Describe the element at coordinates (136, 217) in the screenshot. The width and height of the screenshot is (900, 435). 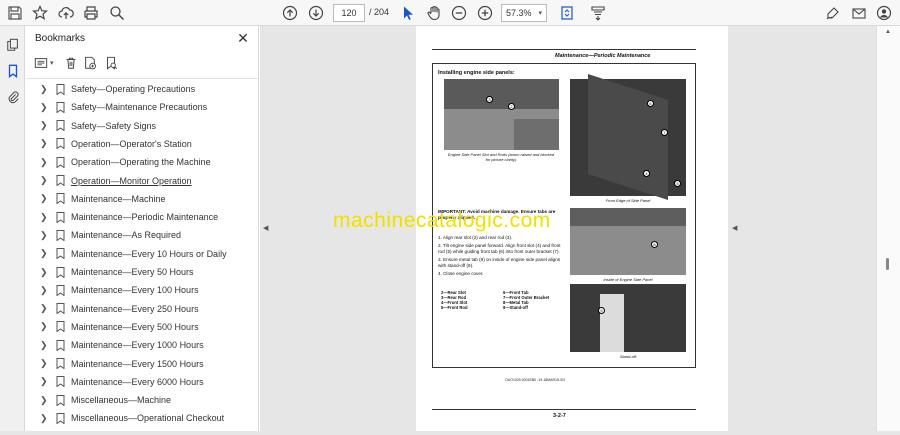
I see `bookmark-item: ❯ Maintenance—Periodic Maintenance` at that location.